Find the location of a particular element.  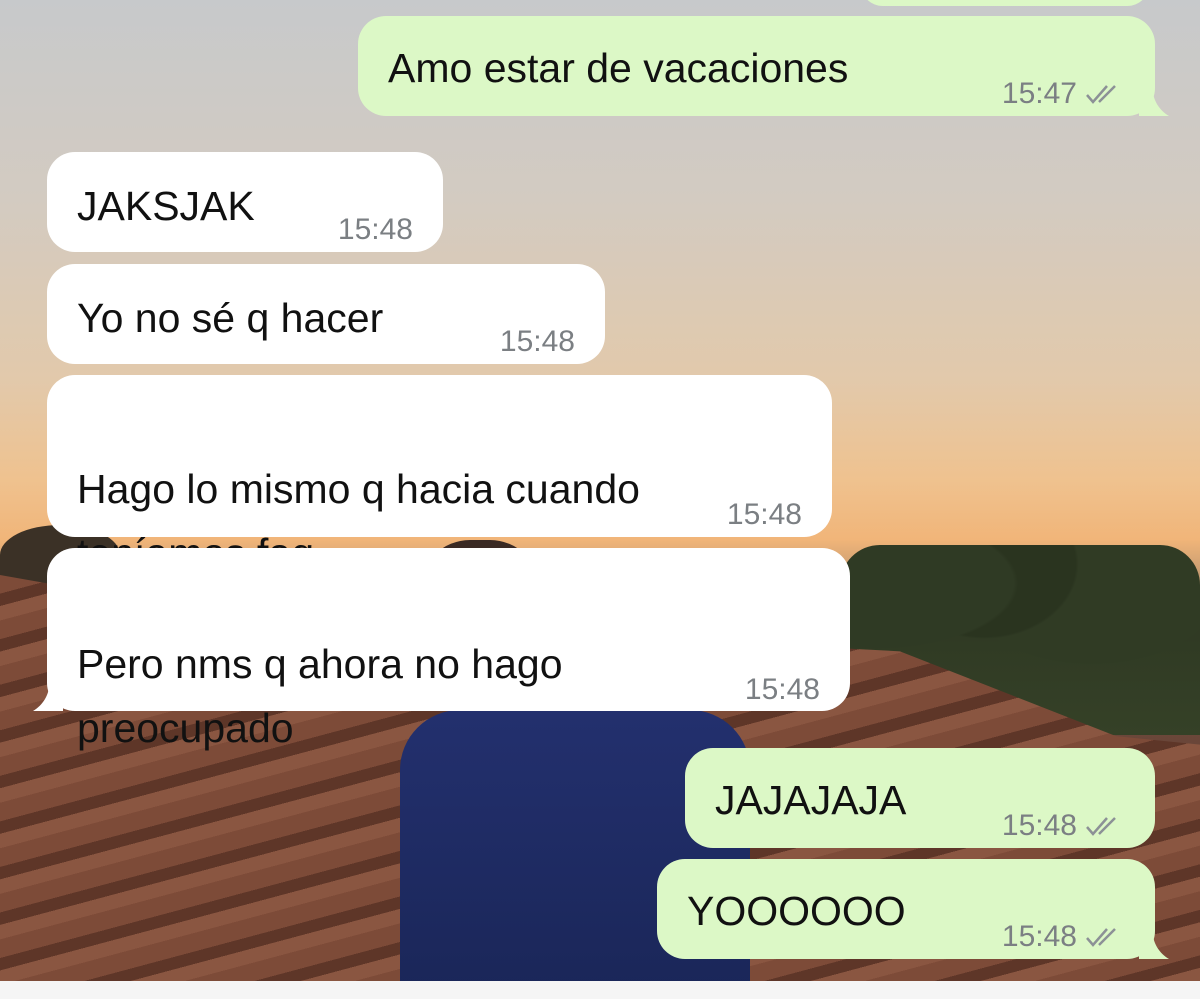

message-bubble-incoming: JAKSJAK 15:48 is located at coordinates (245, 202).